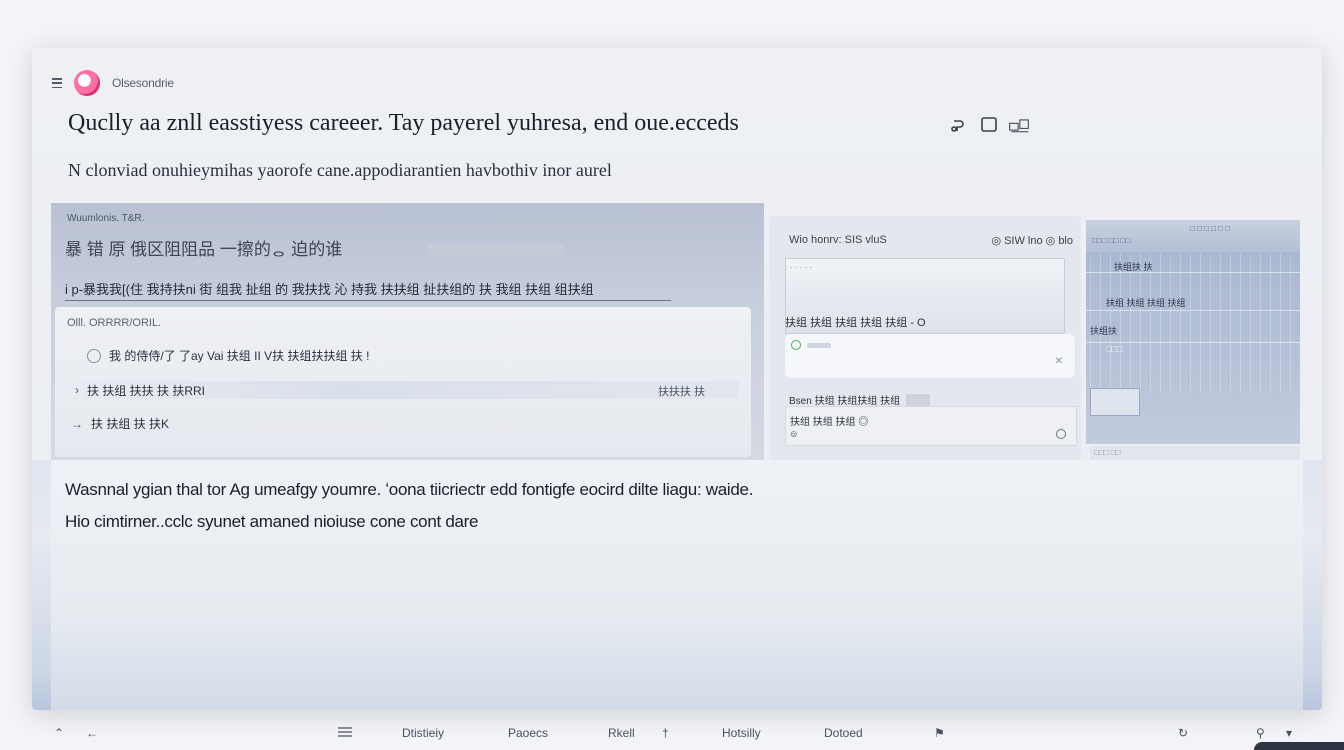  What do you see at coordinates (130, 424) in the screenshot?
I see `option-row-label: 扶 扶组 扶 扶K` at bounding box center [130, 424].